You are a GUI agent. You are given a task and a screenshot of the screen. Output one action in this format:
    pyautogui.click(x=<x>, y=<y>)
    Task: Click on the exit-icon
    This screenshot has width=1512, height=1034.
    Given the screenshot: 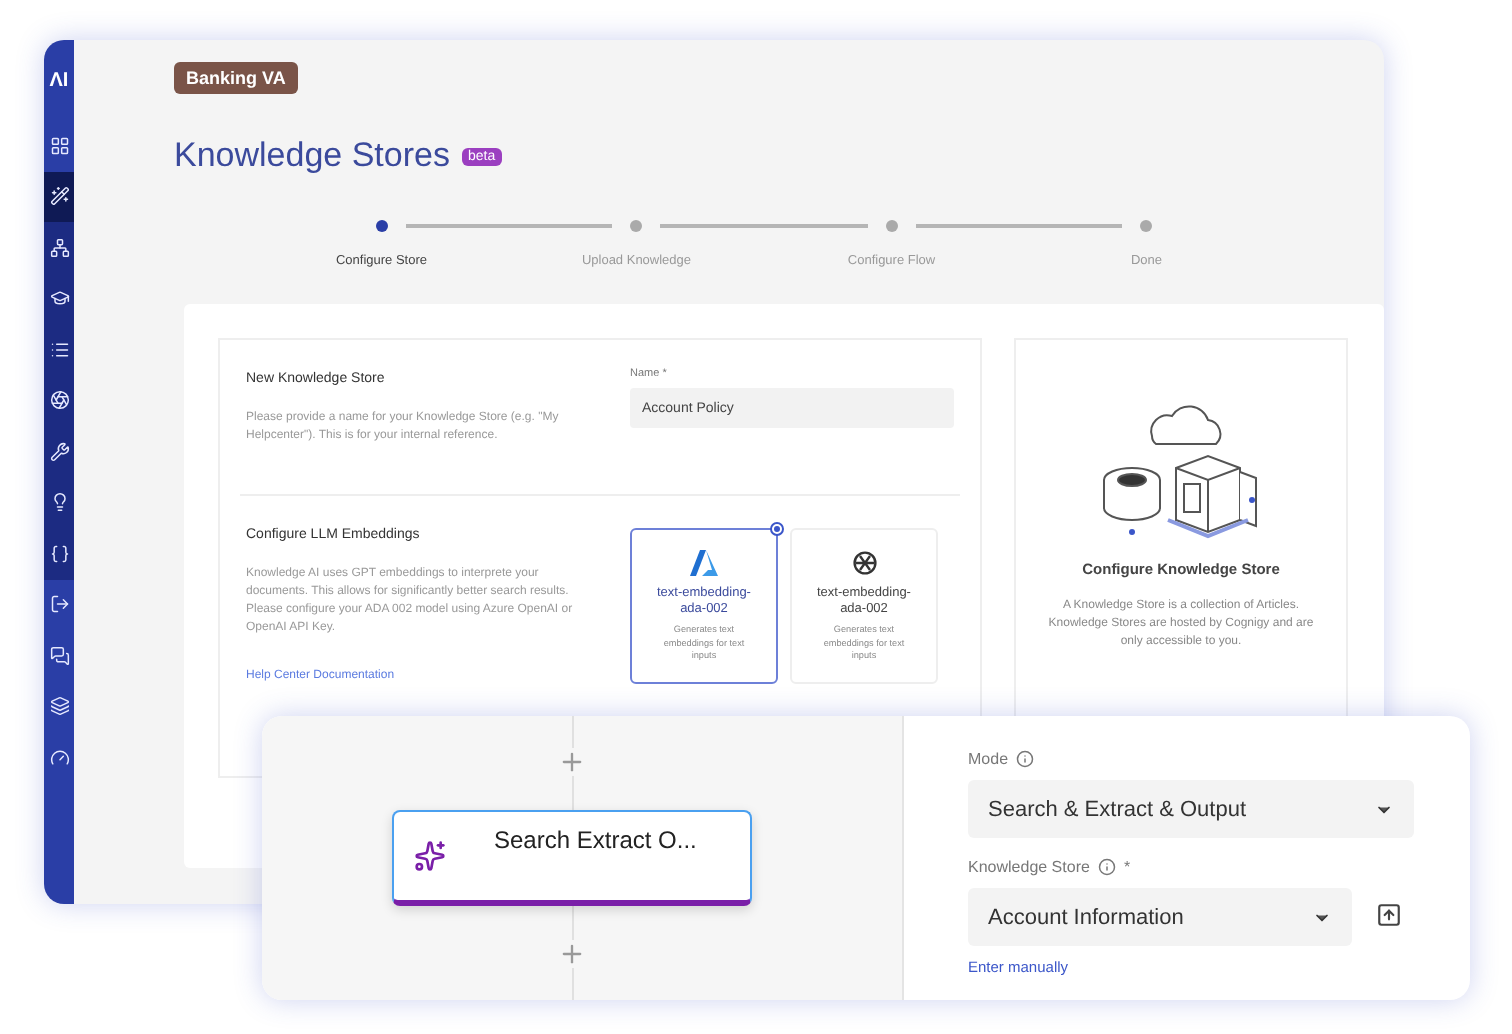 What is the action you would take?
    pyautogui.click(x=59, y=604)
    